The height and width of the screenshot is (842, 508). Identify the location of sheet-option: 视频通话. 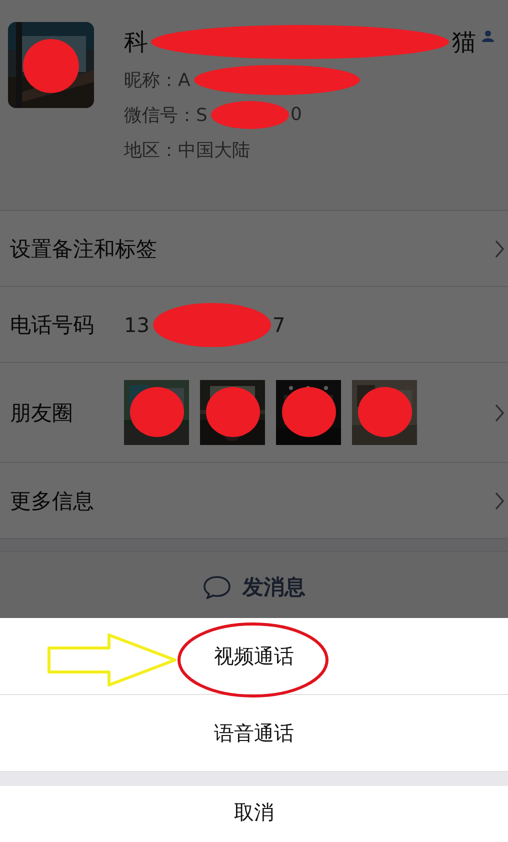
(254, 656).